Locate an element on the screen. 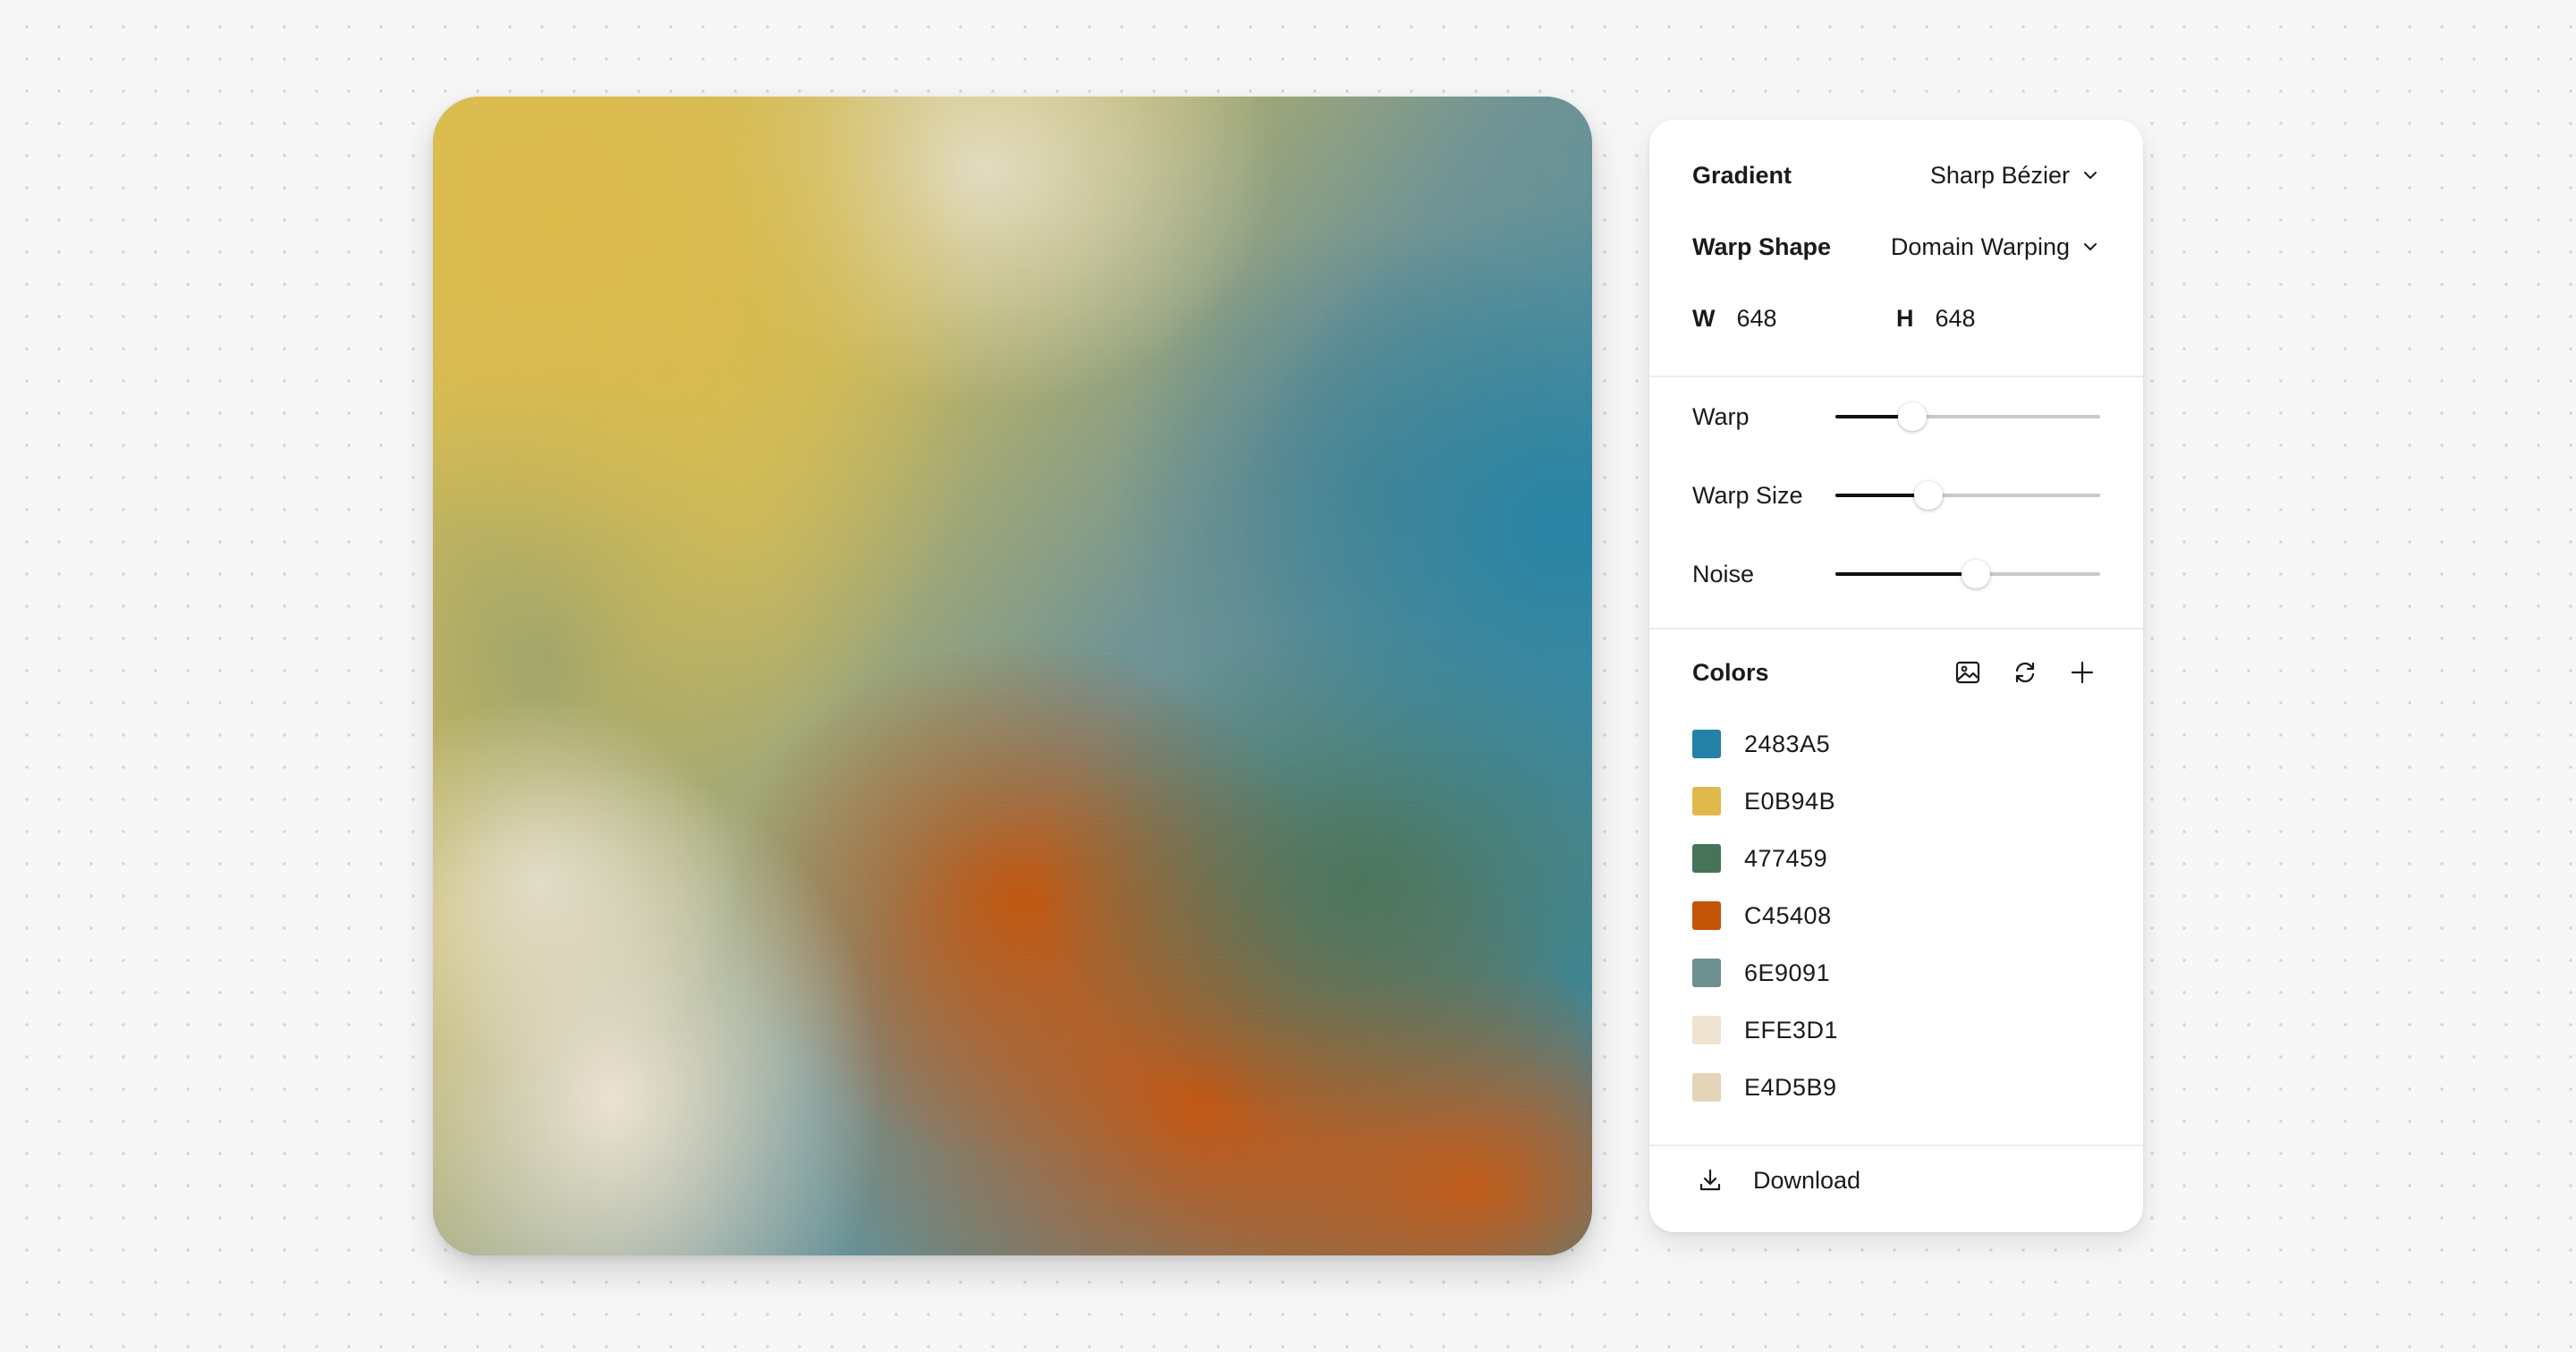 This screenshot has height=1352, width=2576. height-value: 648 is located at coordinates (1955, 318).